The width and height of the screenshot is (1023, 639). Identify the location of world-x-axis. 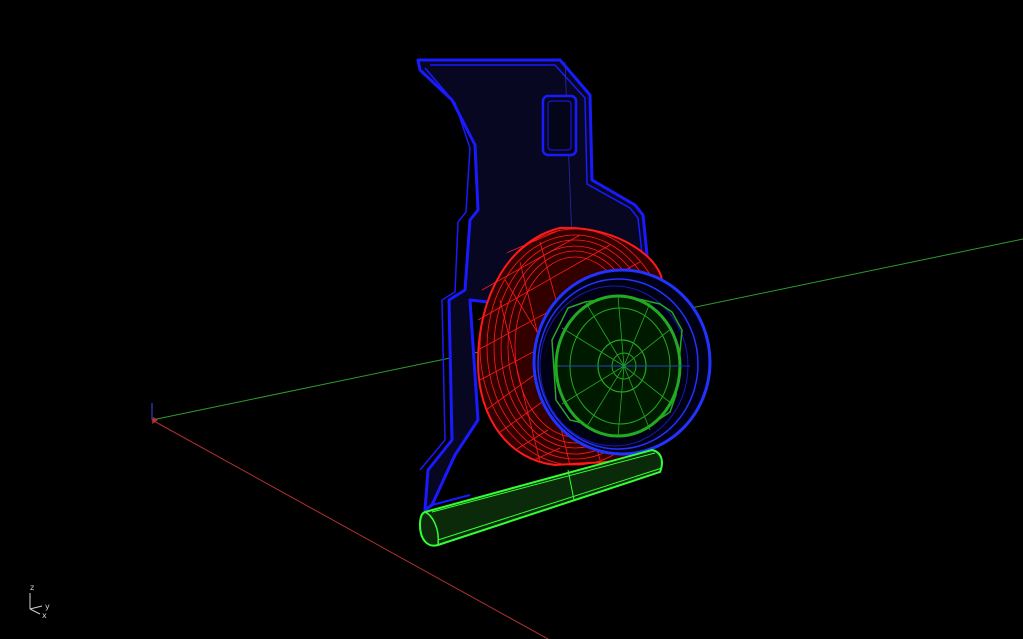
(350, 529).